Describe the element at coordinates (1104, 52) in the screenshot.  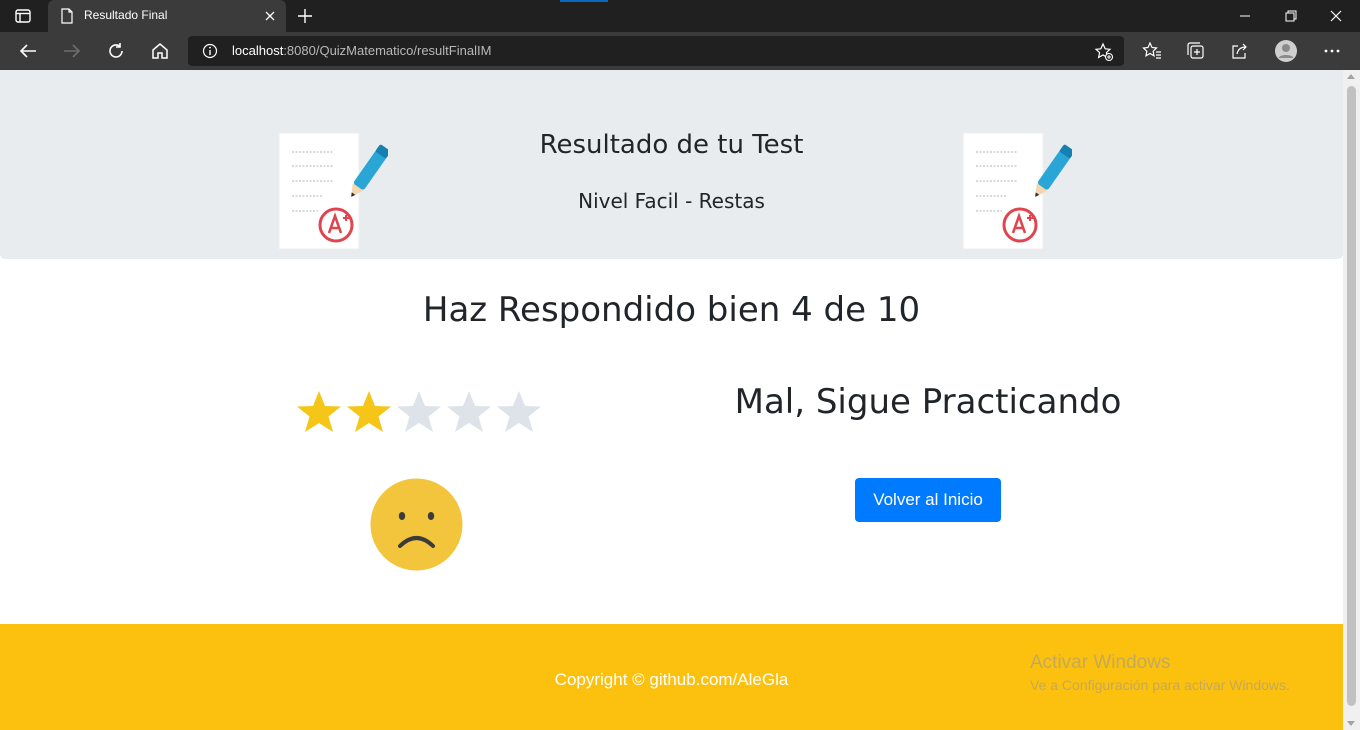
I see `add-favorite-icon` at that location.